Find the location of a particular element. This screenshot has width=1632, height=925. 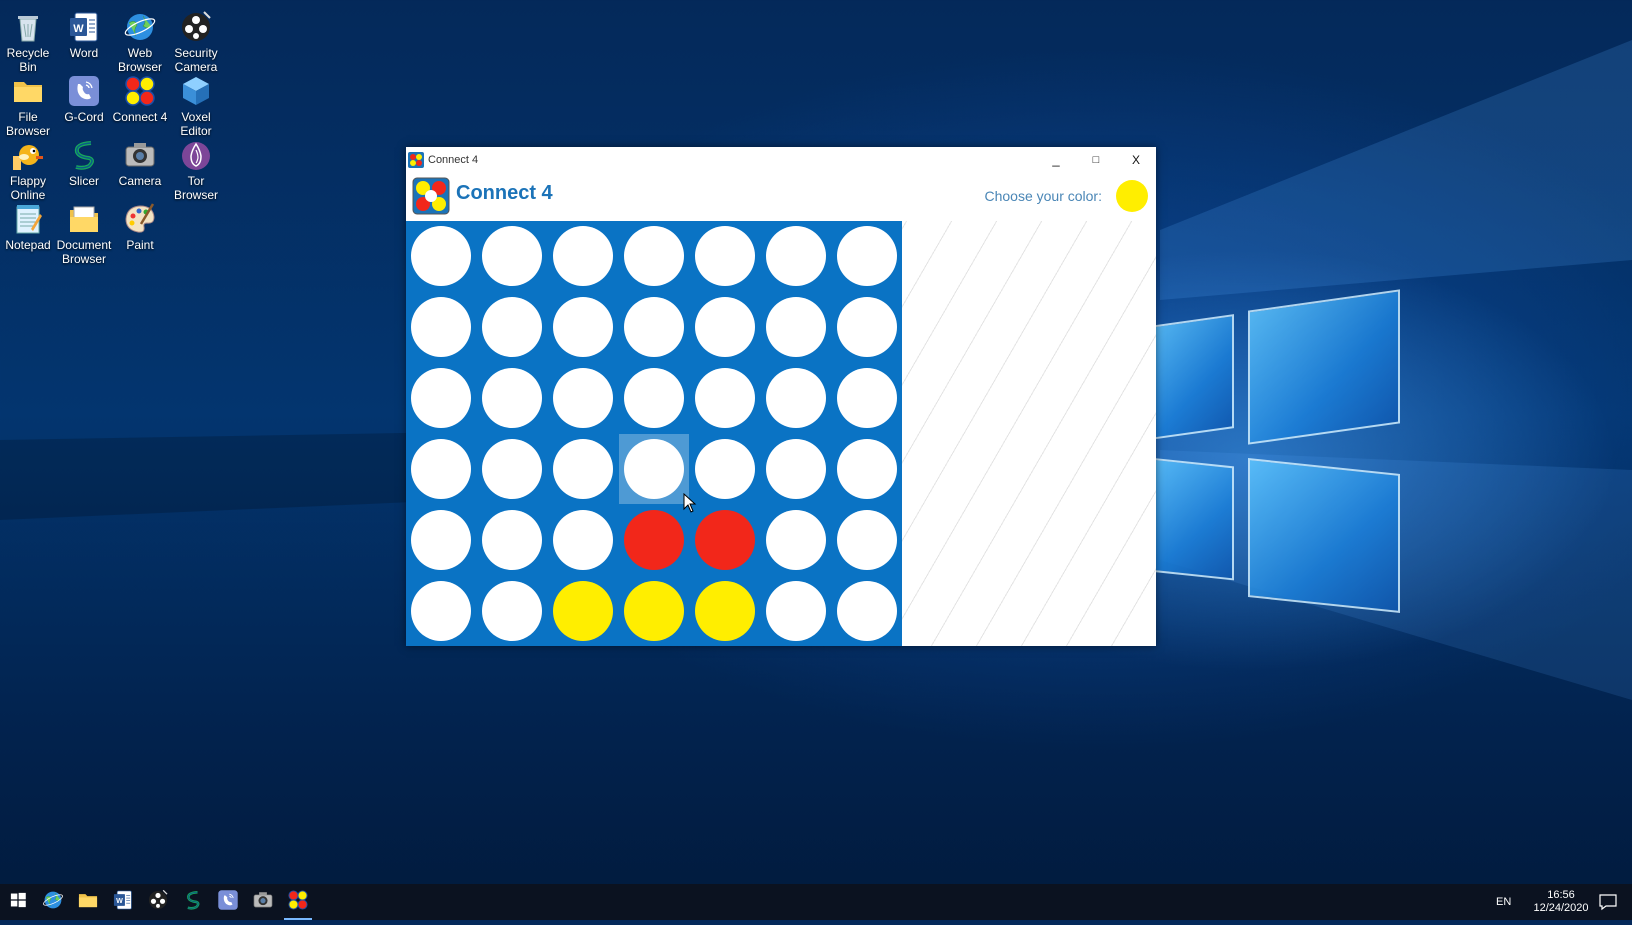

minimize-button: _ is located at coordinates (1056, 159).